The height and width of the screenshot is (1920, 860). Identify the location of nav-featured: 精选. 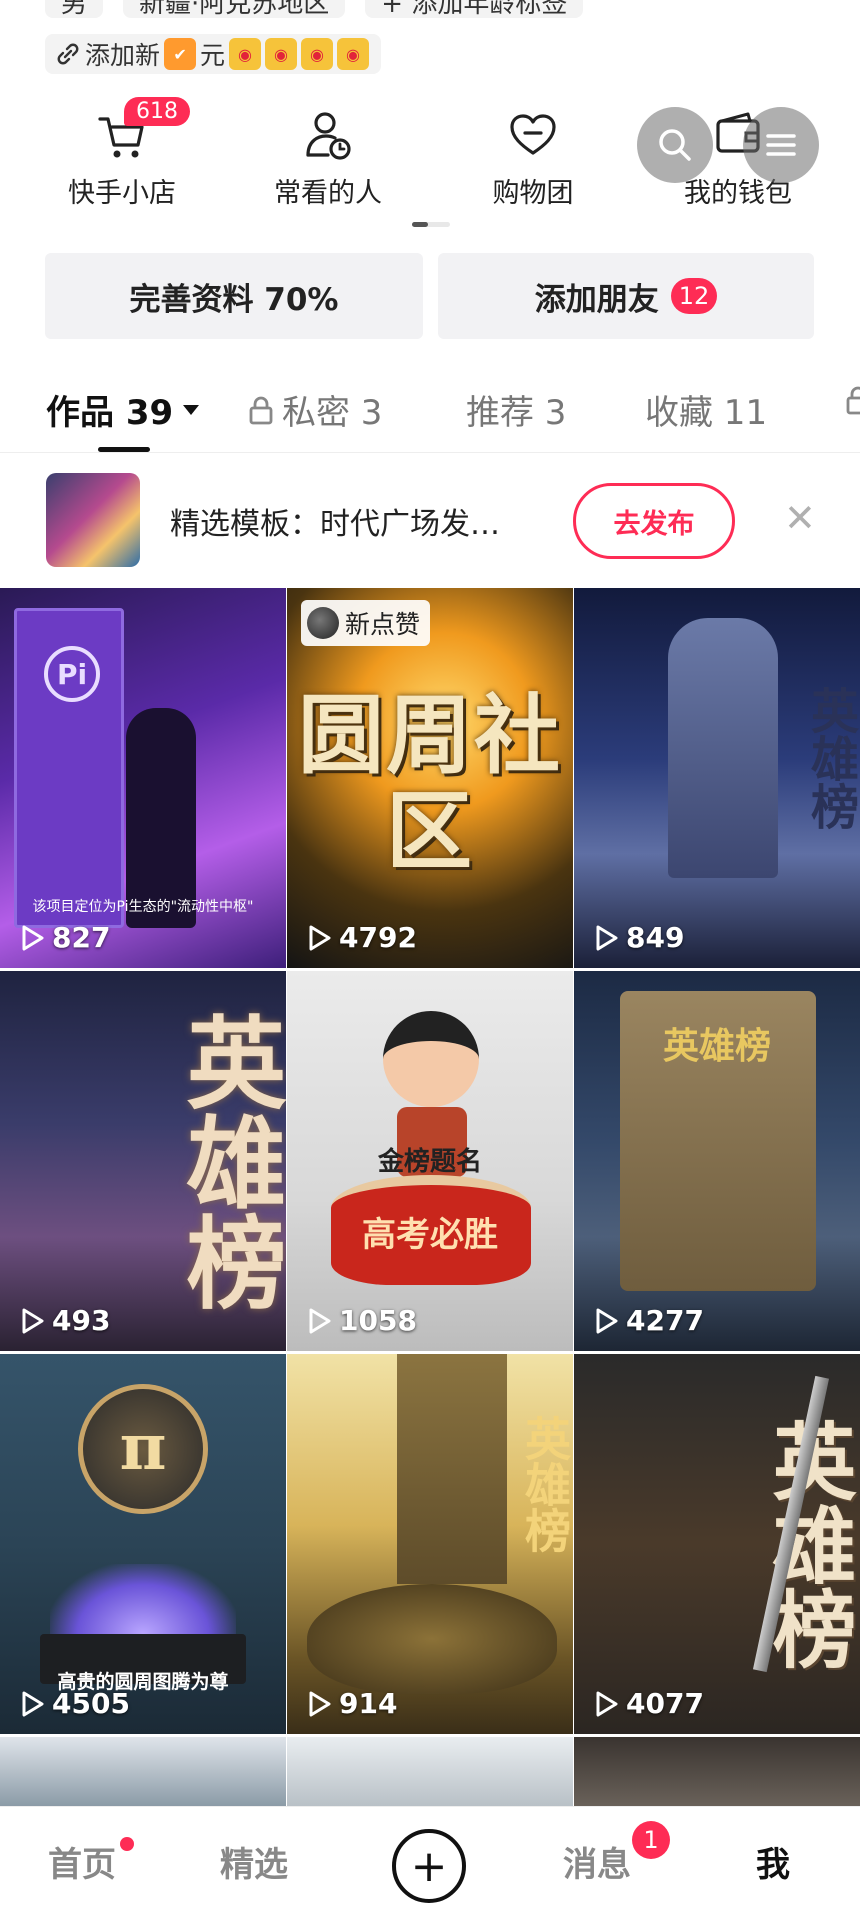
(254, 1861).